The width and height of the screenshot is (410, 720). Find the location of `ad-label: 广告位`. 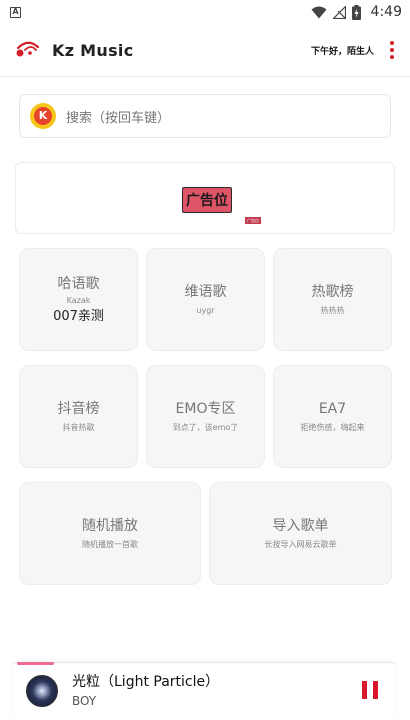

ad-label: 广告位 is located at coordinates (207, 200).